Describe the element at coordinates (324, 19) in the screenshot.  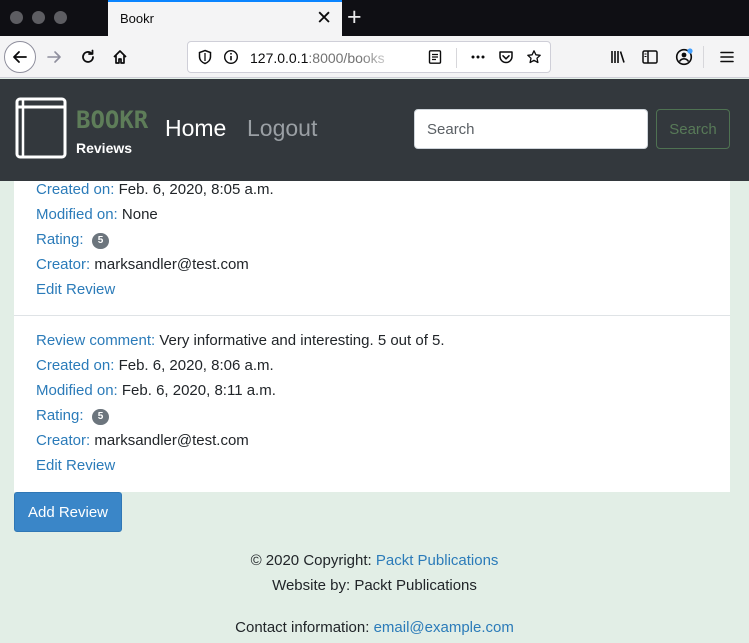
I see `tab-close-icon: ✕` at that location.